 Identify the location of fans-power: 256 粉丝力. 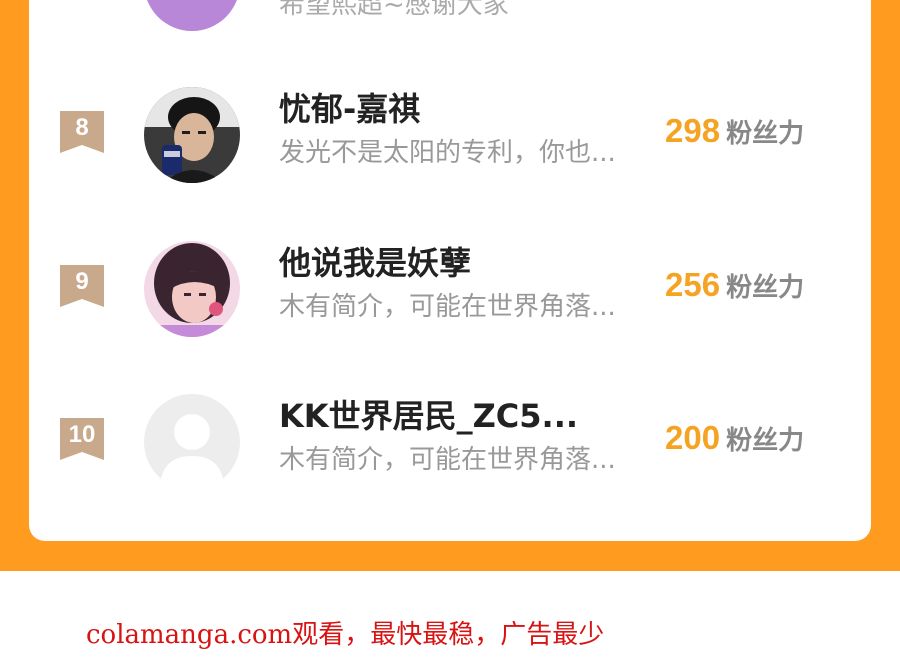
(734, 288).